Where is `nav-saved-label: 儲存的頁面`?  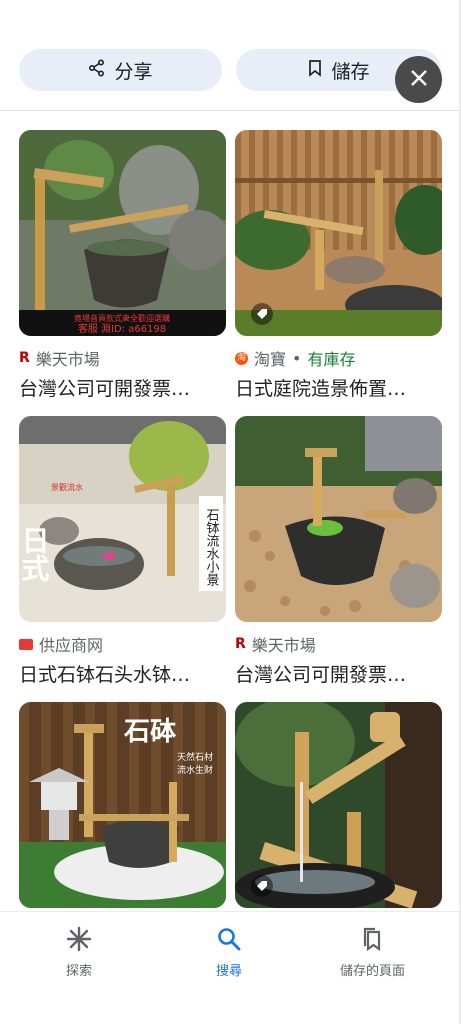 nav-saved-label: 儲存的頁面 is located at coordinates (373, 971).